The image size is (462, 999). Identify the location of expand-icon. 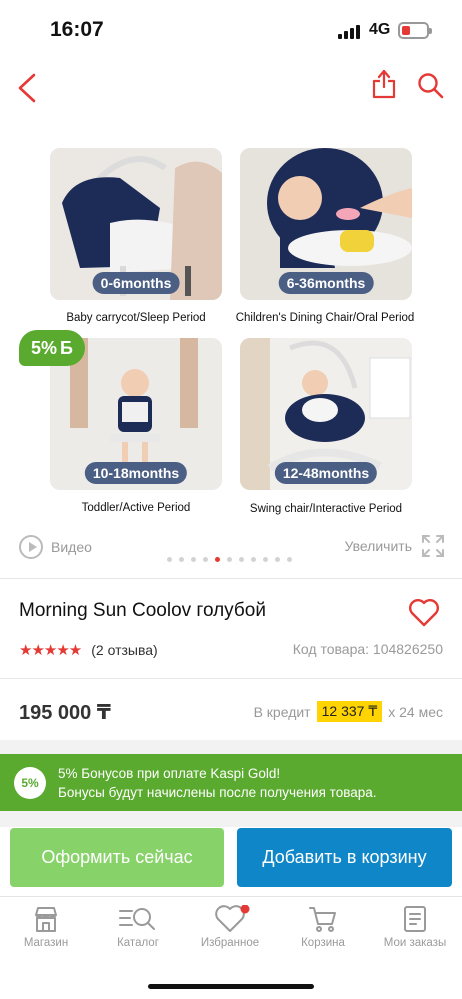
(433, 546).